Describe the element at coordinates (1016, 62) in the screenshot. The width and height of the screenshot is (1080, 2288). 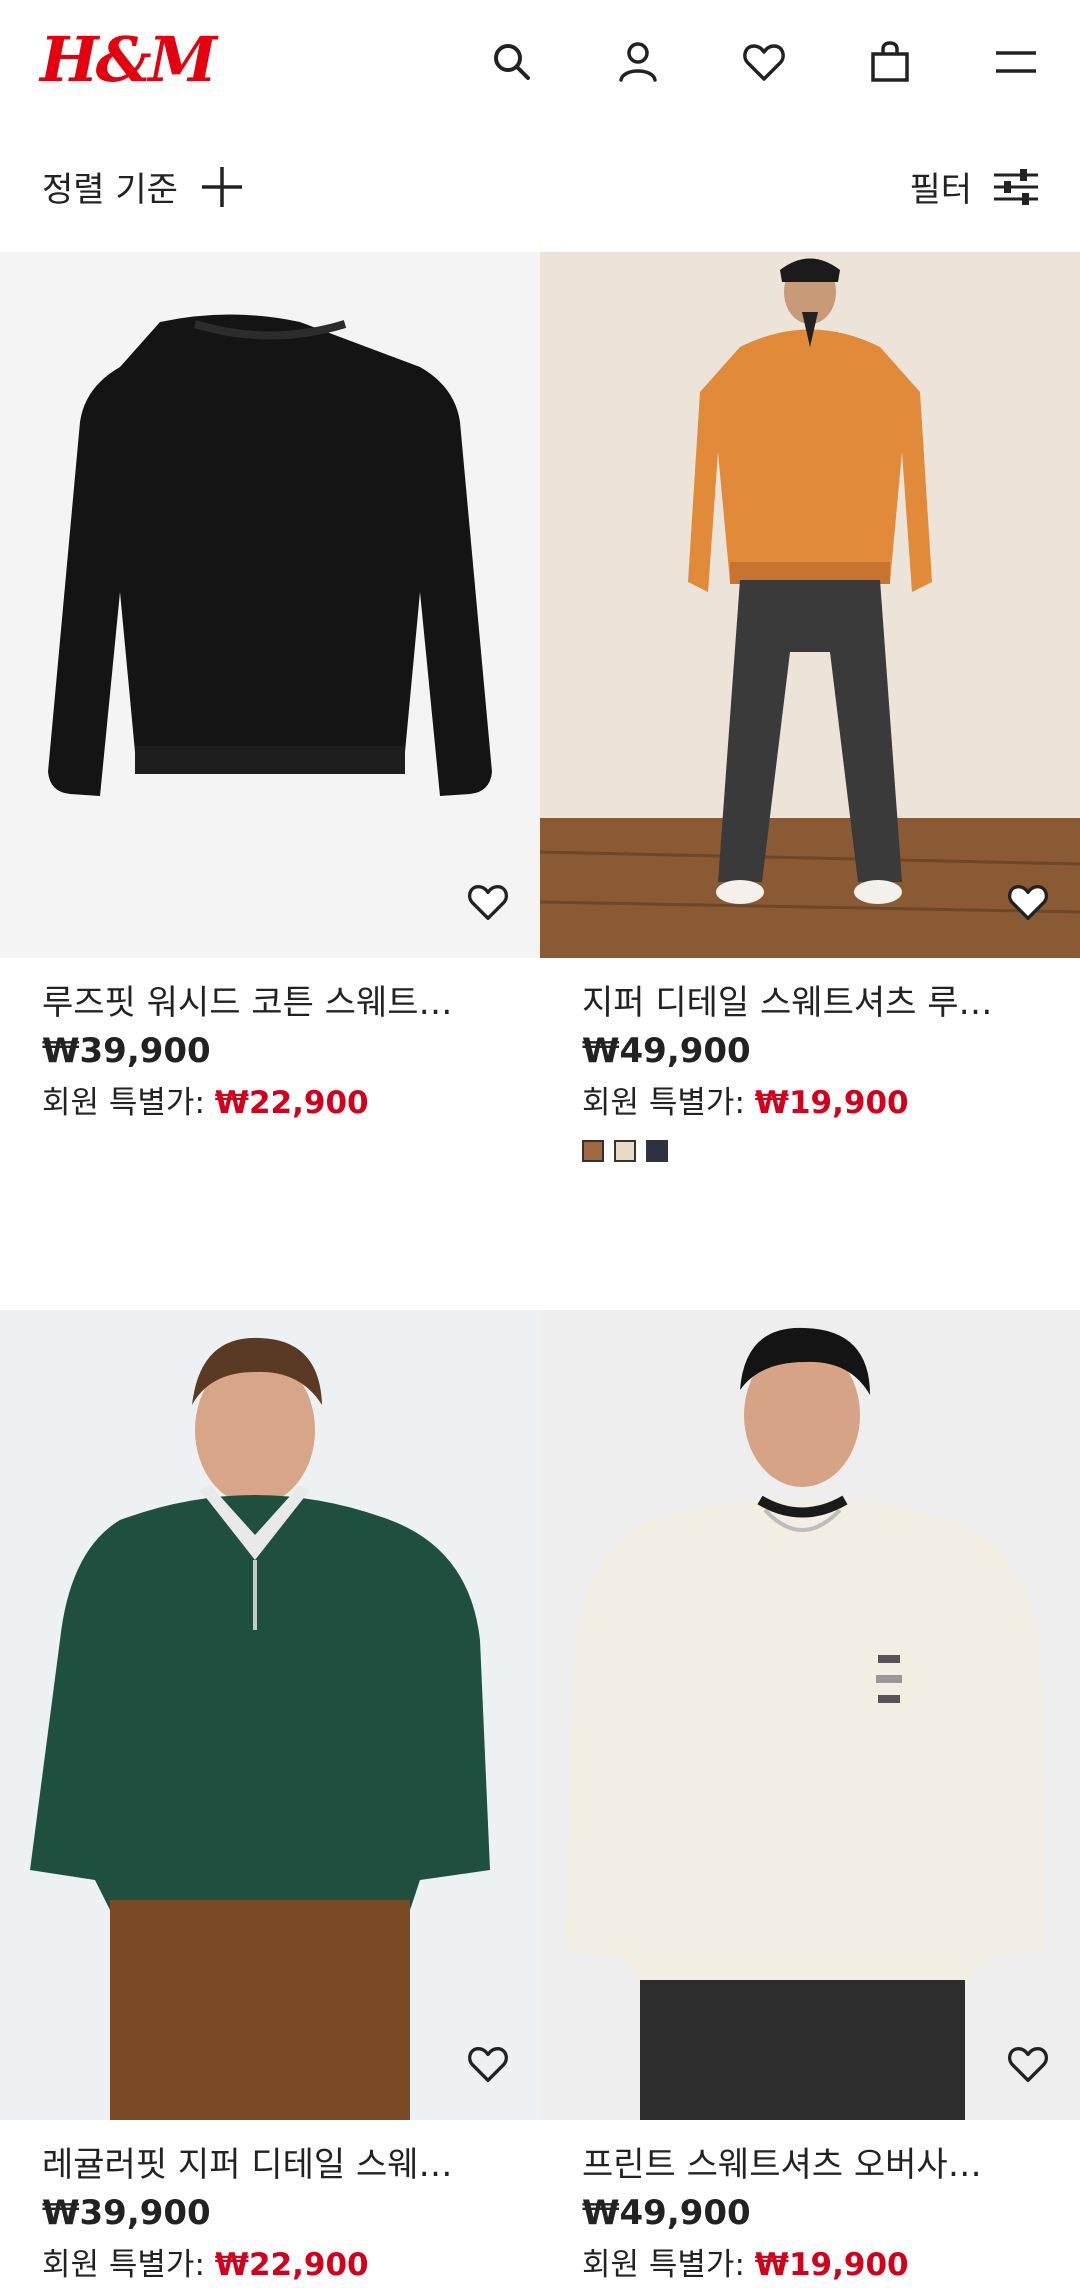
I see `menu-icon` at that location.